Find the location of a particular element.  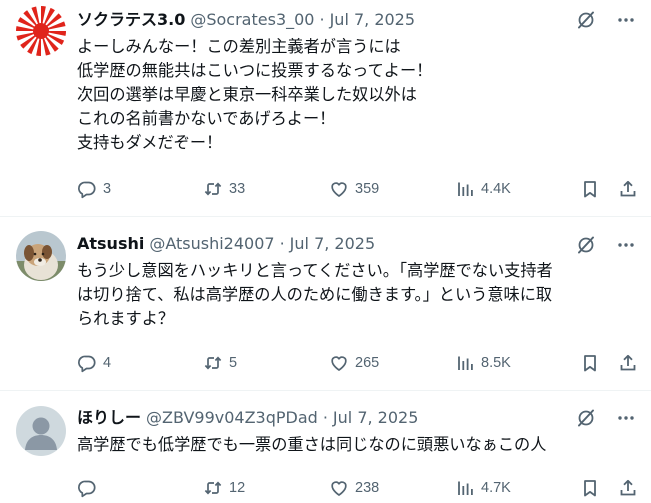

tweet-text-line: は切り捨て、私は高学歴の人のために働きます。」という意味に取 is located at coordinates (315, 294).